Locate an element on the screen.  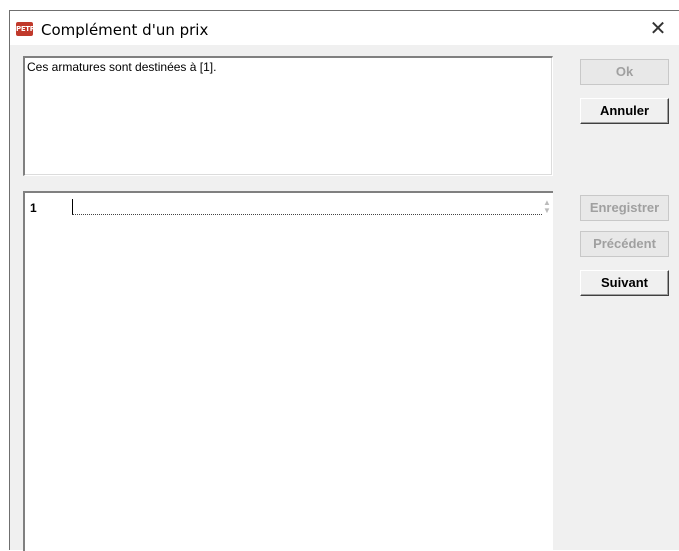
title-bar: PETRA Complément d'un prix ✕ is located at coordinates (344, 28).